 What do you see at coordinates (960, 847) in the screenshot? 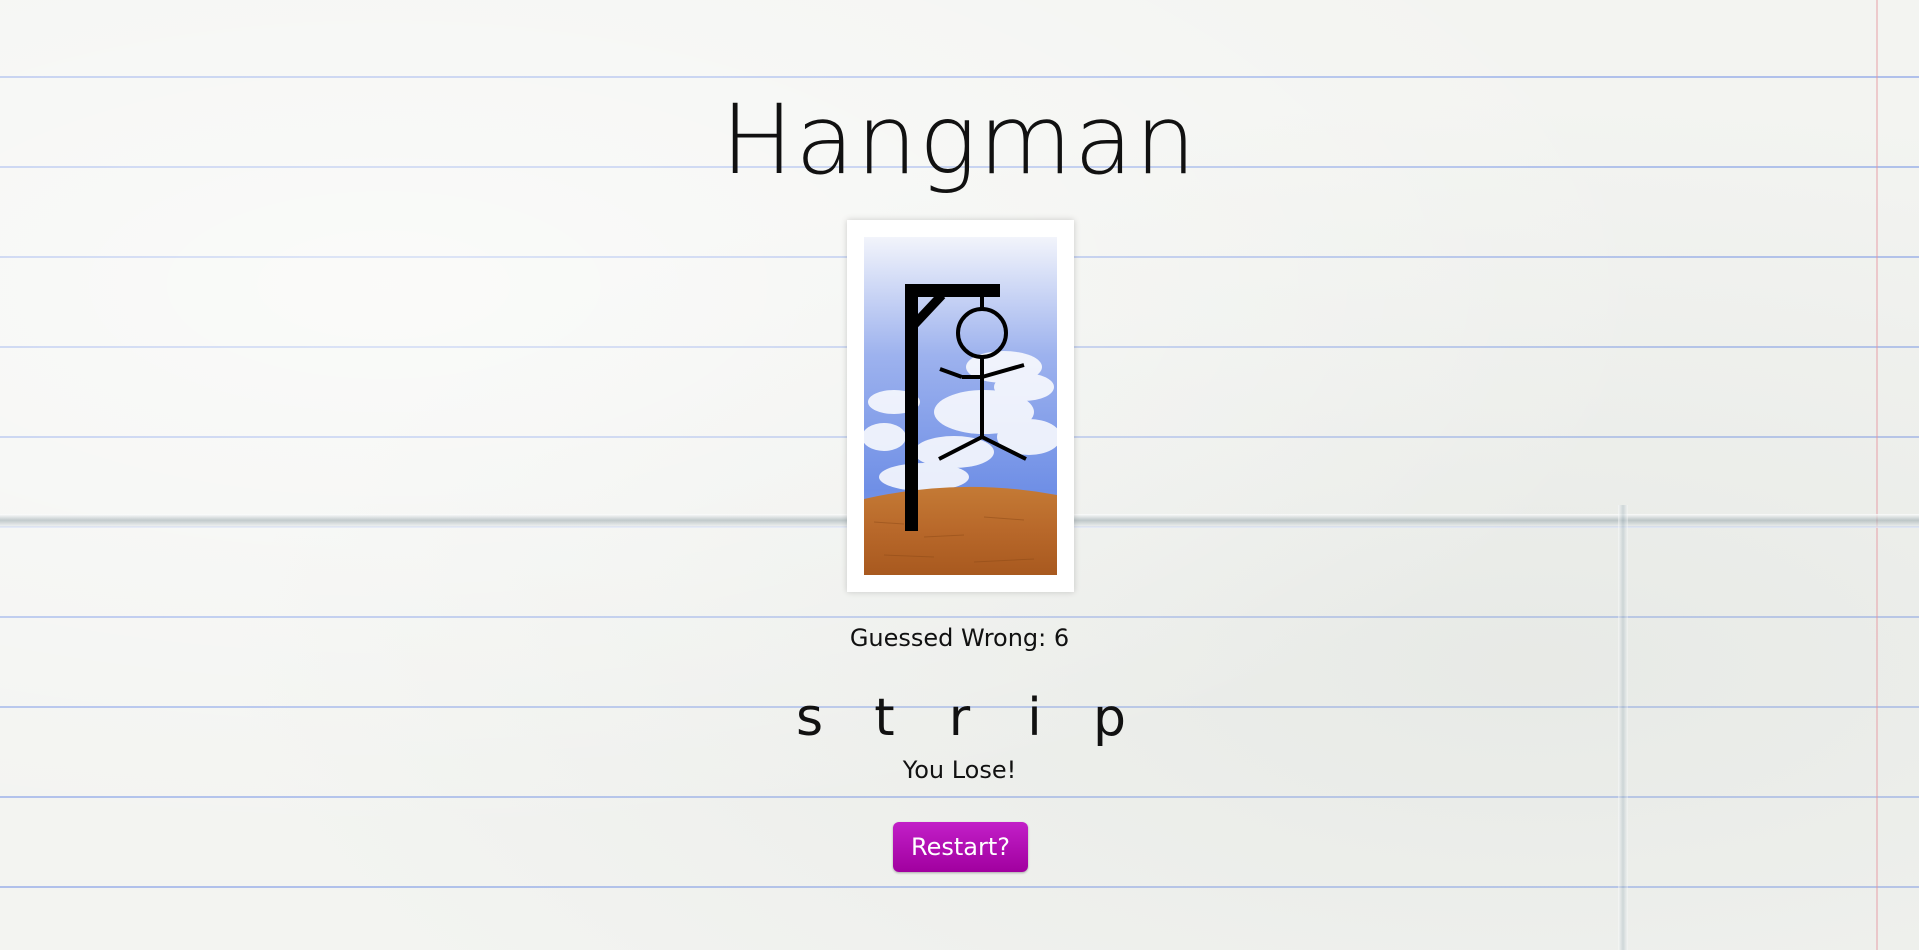
I see `restart-button: Restart?` at bounding box center [960, 847].